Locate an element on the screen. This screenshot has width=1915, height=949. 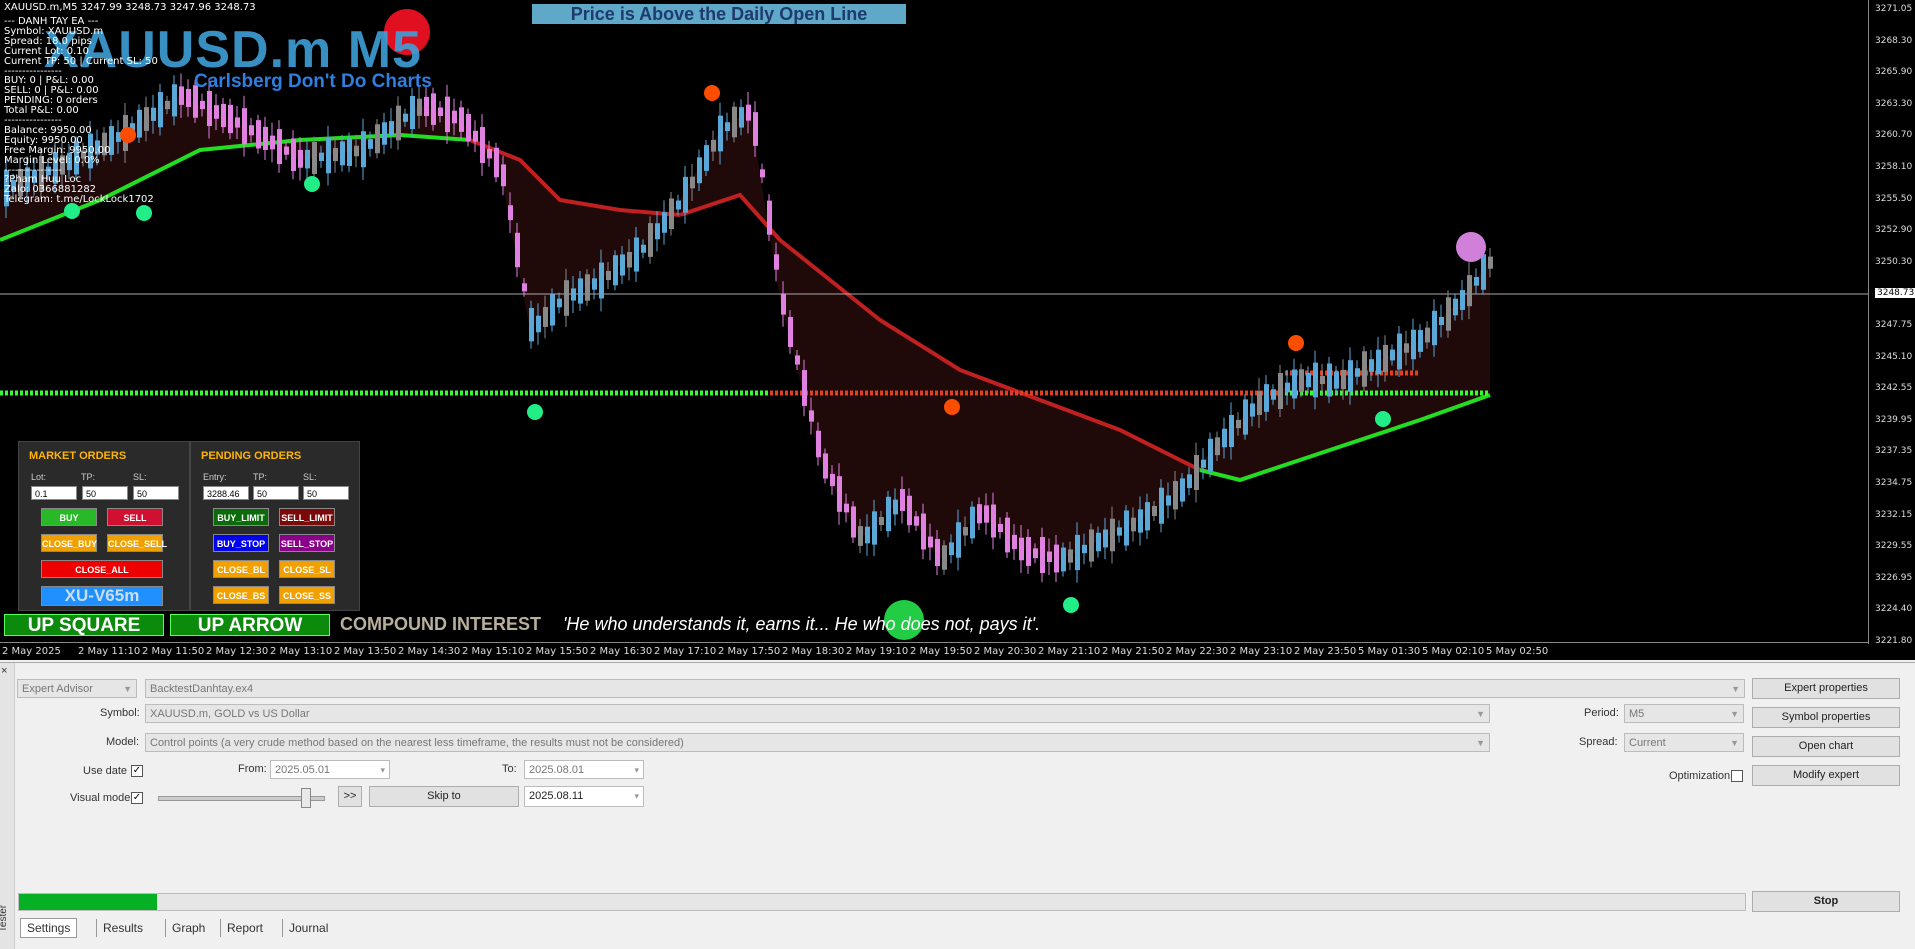
buy-button: BUY is located at coordinates (69, 517).